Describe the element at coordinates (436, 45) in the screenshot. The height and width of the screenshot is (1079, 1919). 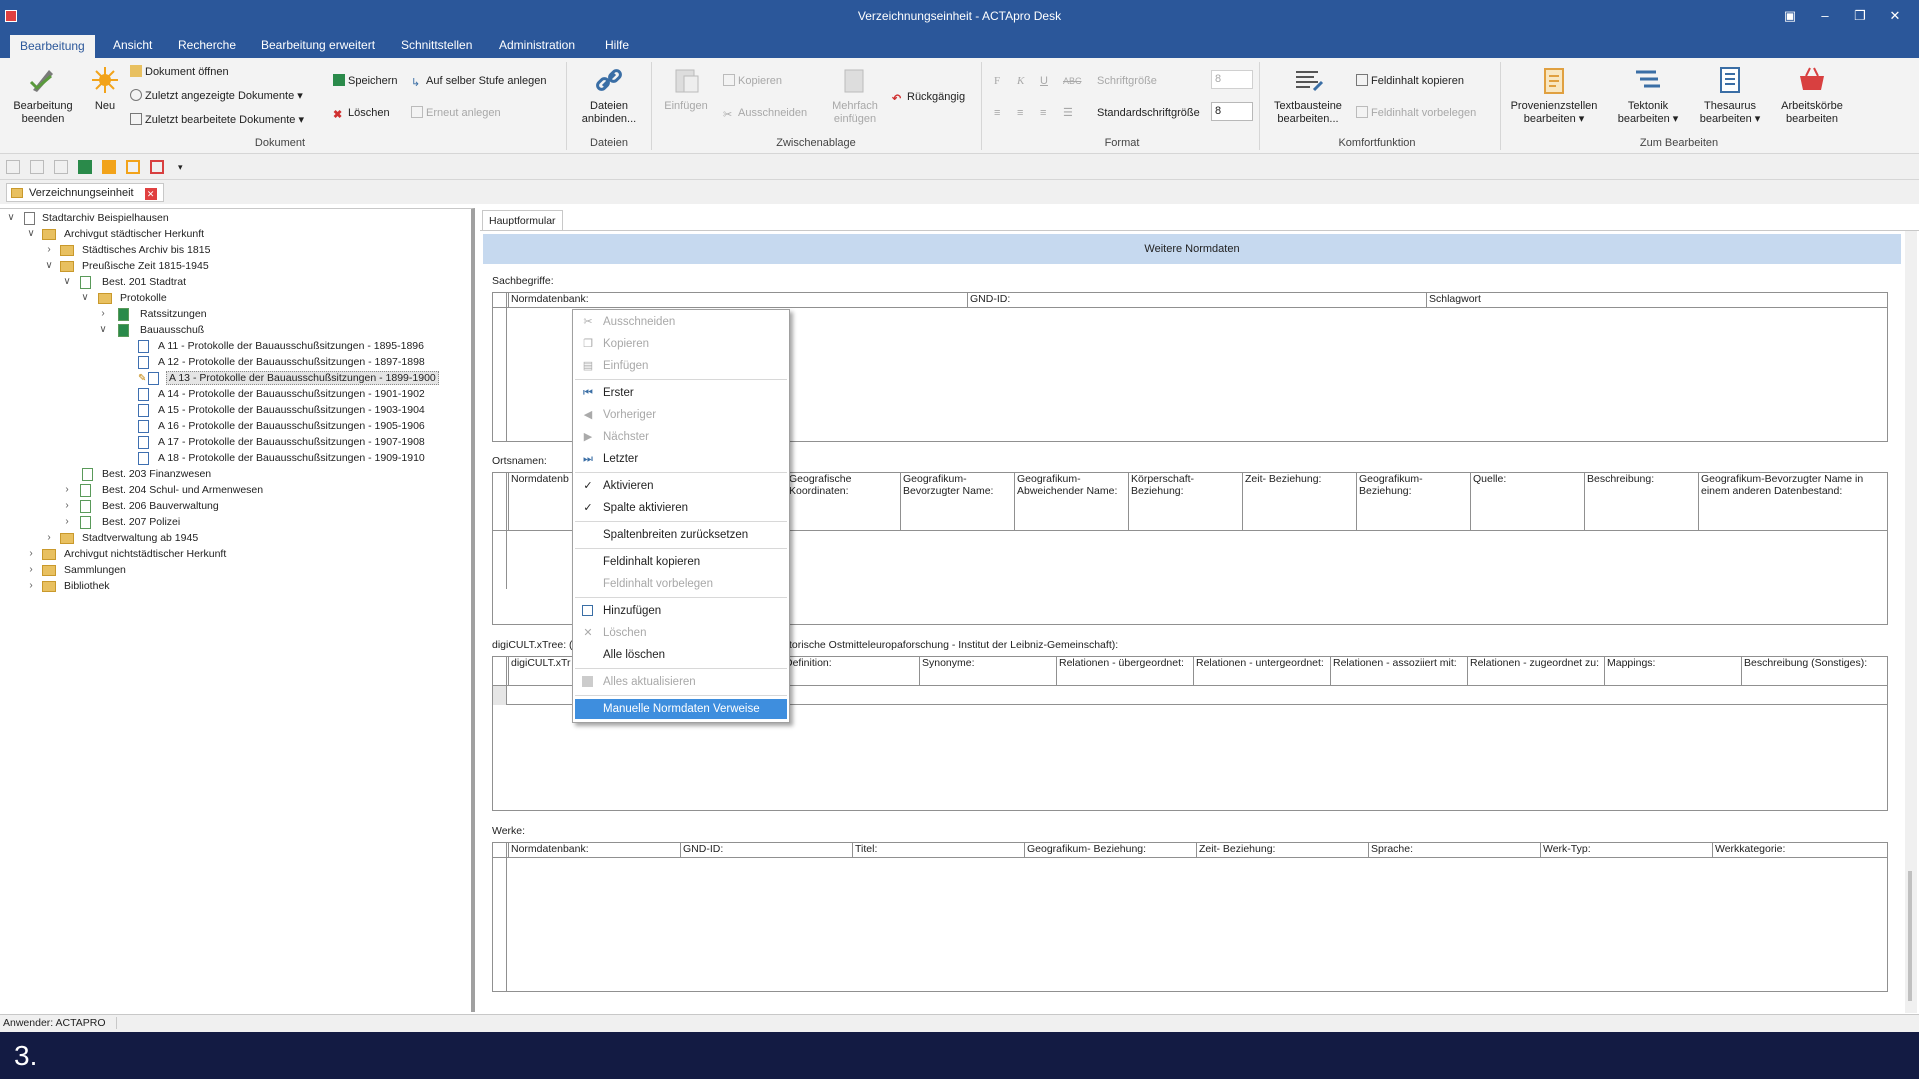
I see `tab-schnittstellen: Schnittstellen` at that location.